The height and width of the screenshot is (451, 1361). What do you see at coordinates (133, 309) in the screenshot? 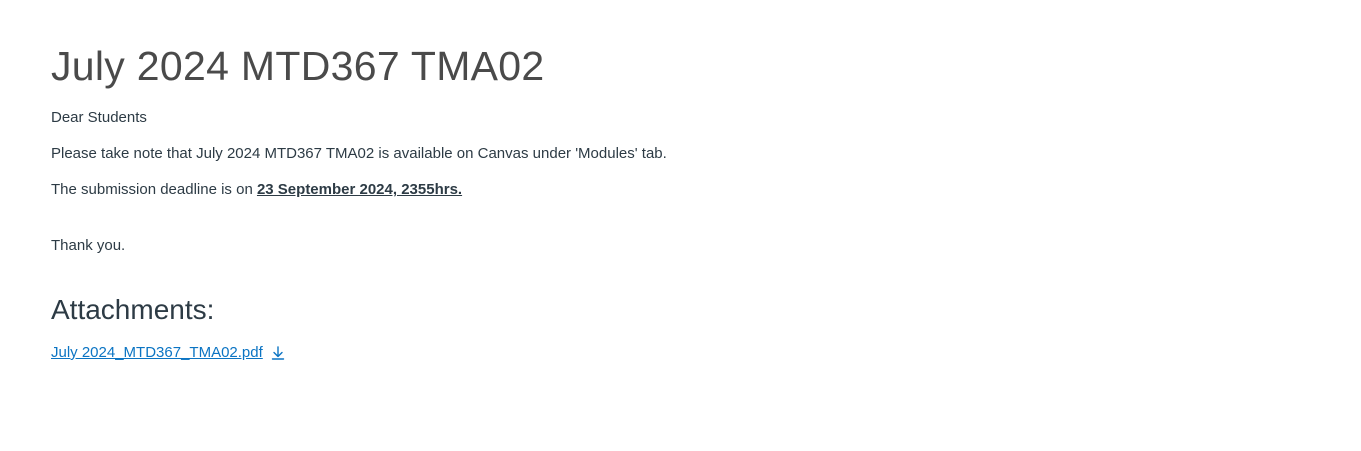
I see `attachments-heading: Attachments:` at bounding box center [133, 309].